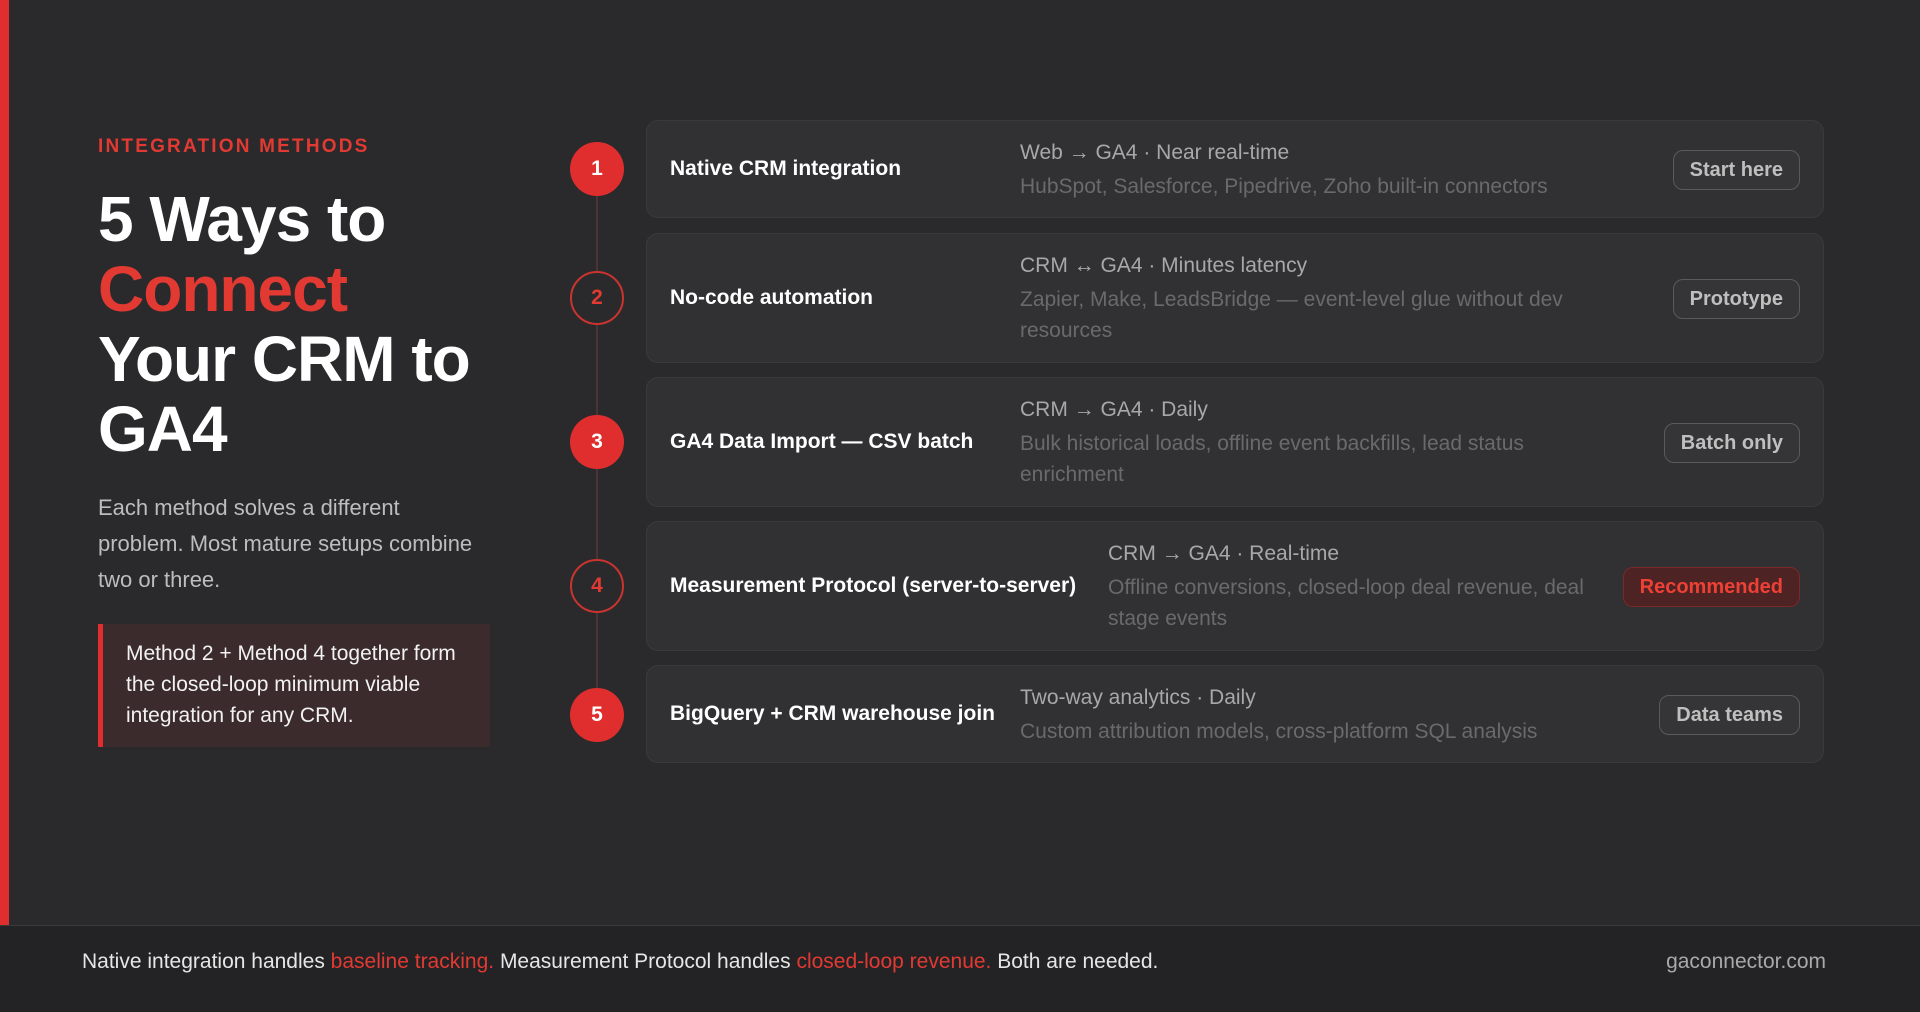 The height and width of the screenshot is (1012, 1920). I want to click on step-4-marker: 4, so click(597, 586).